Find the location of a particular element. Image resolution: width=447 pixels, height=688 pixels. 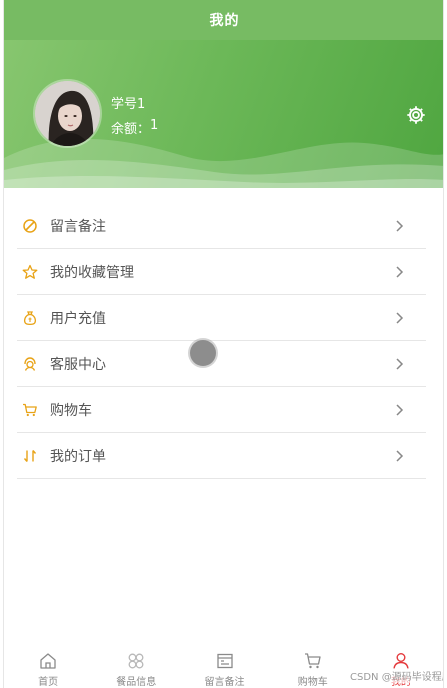

customer-service-icon is located at coordinates (30, 364).